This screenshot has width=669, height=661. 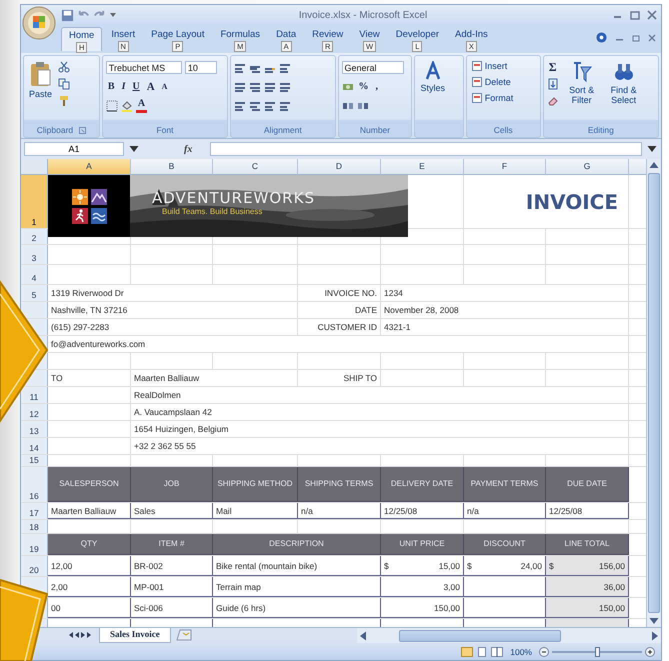 I want to click on group-label: Font, so click(x=165, y=130).